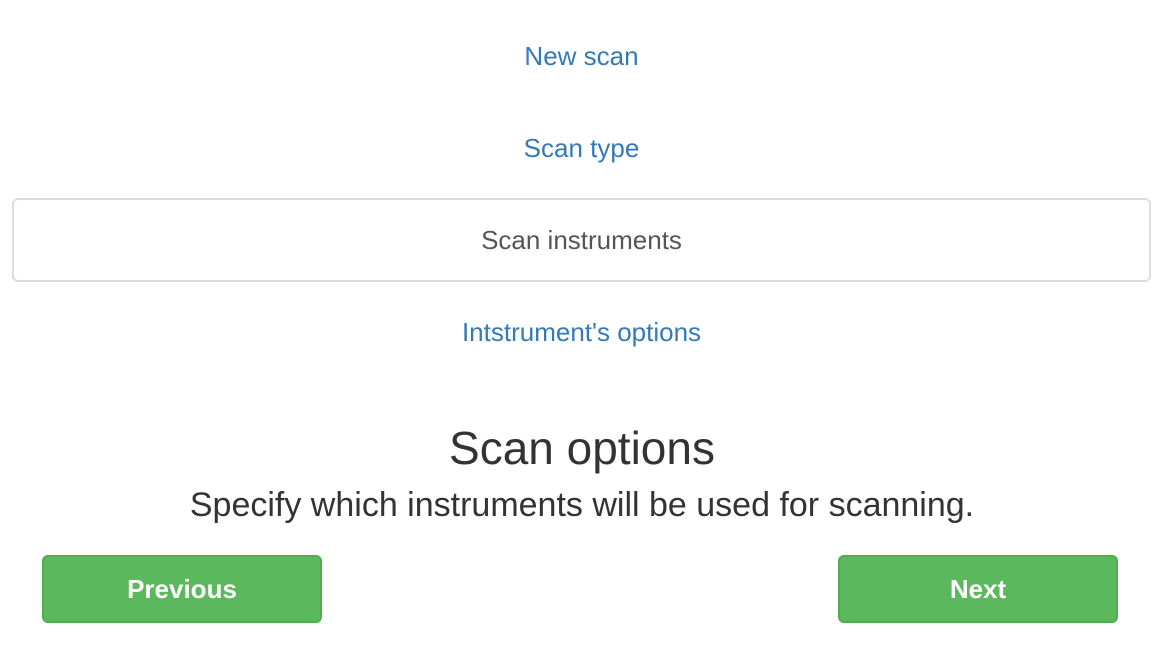 The image size is (1164, 647). I want to click on step-scan-instruments-label: Scan instruments, so click(581, 239).